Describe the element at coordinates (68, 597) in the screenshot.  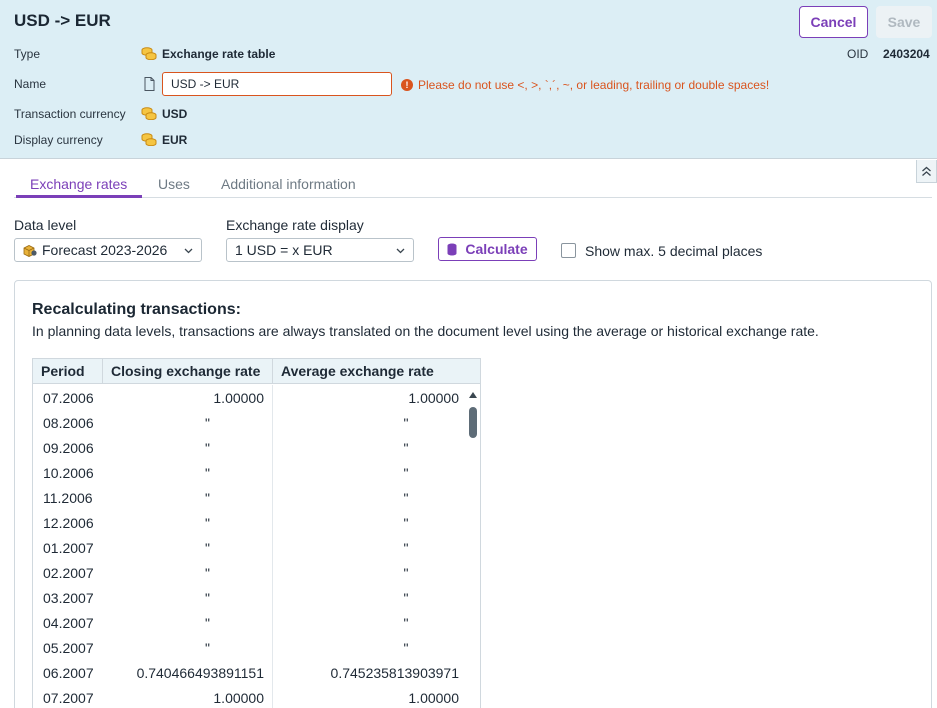
I see `period-cell: 03.2007` at that location.